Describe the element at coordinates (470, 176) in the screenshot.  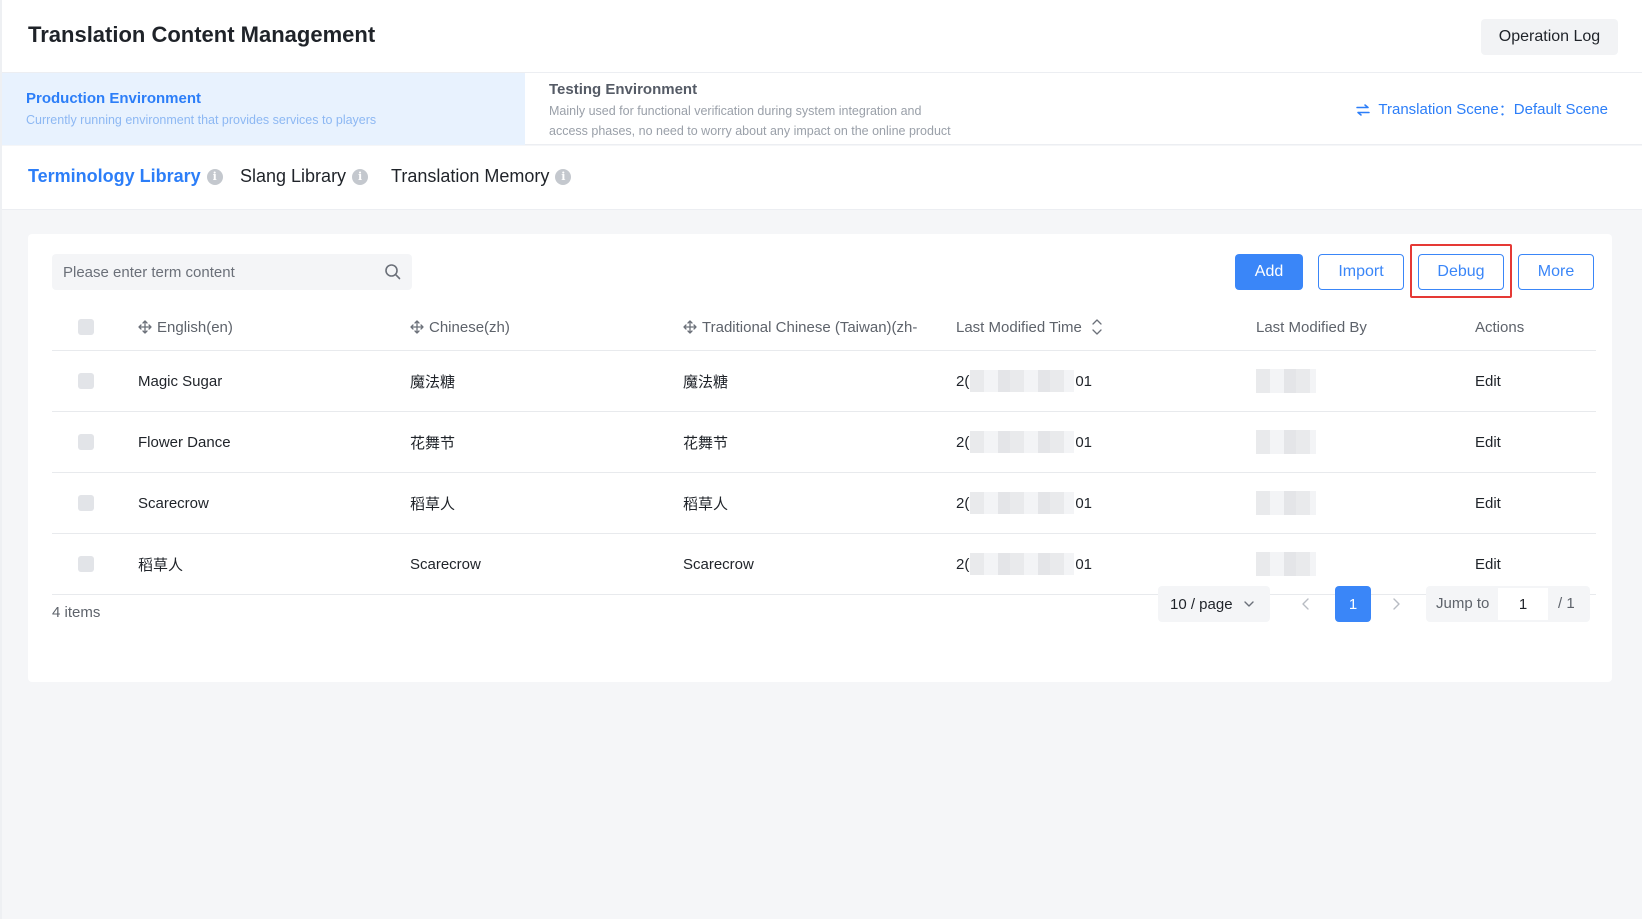
I see `tab-label: Translation Memory` at that location.